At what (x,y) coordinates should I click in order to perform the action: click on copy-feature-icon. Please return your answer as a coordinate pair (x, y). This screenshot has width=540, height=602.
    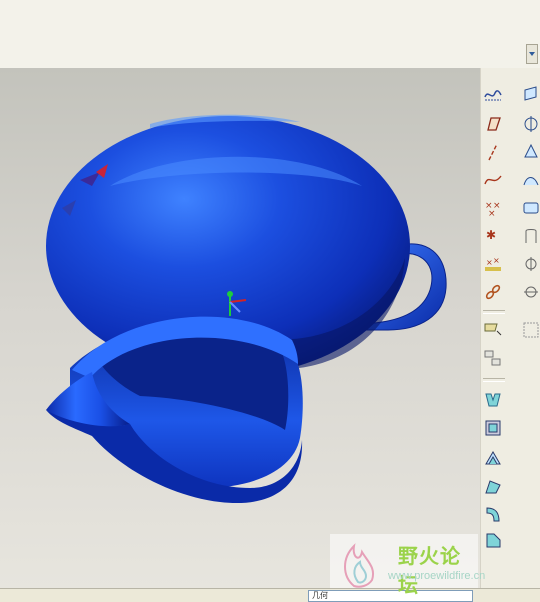
    Looking at the image, I should click on (493, 330).